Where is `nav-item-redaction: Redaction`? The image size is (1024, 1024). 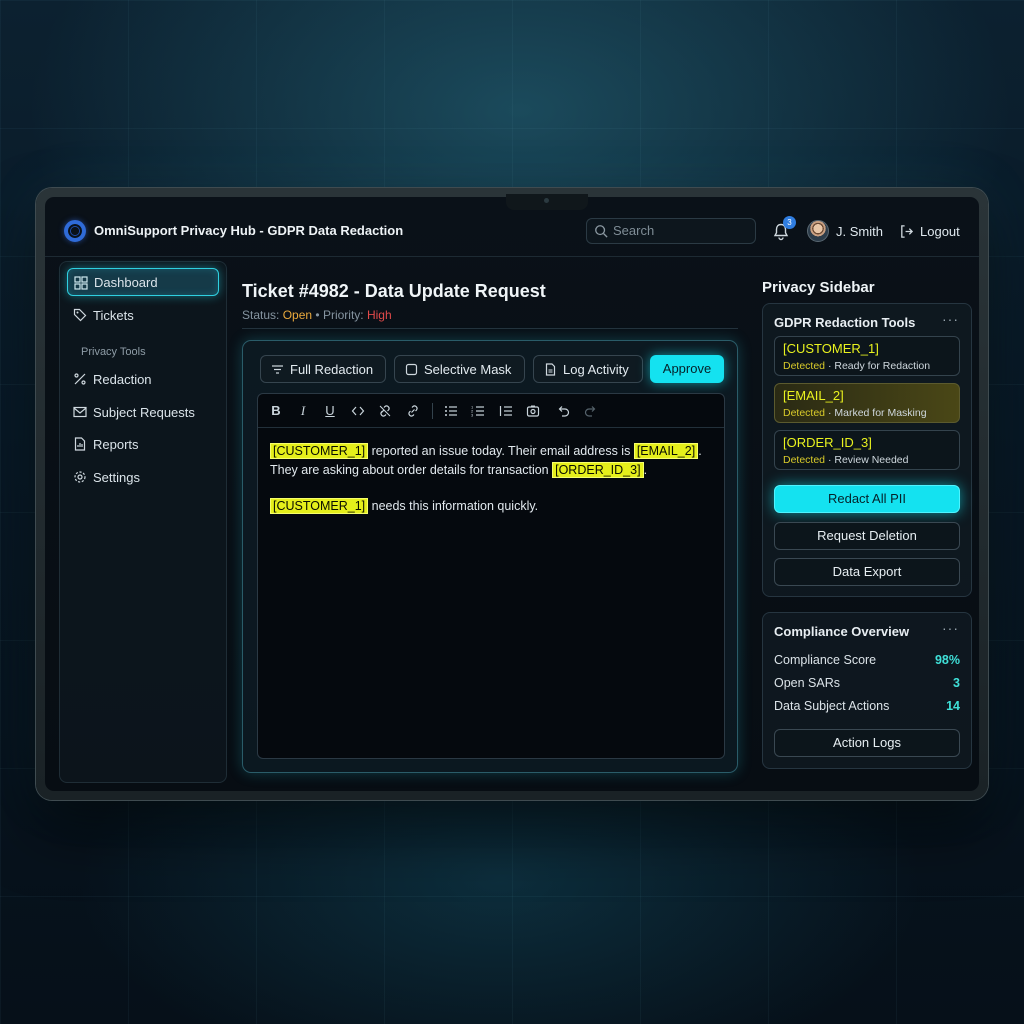
nav-item-redaction: Redaction is located at coordinates (143, 379).